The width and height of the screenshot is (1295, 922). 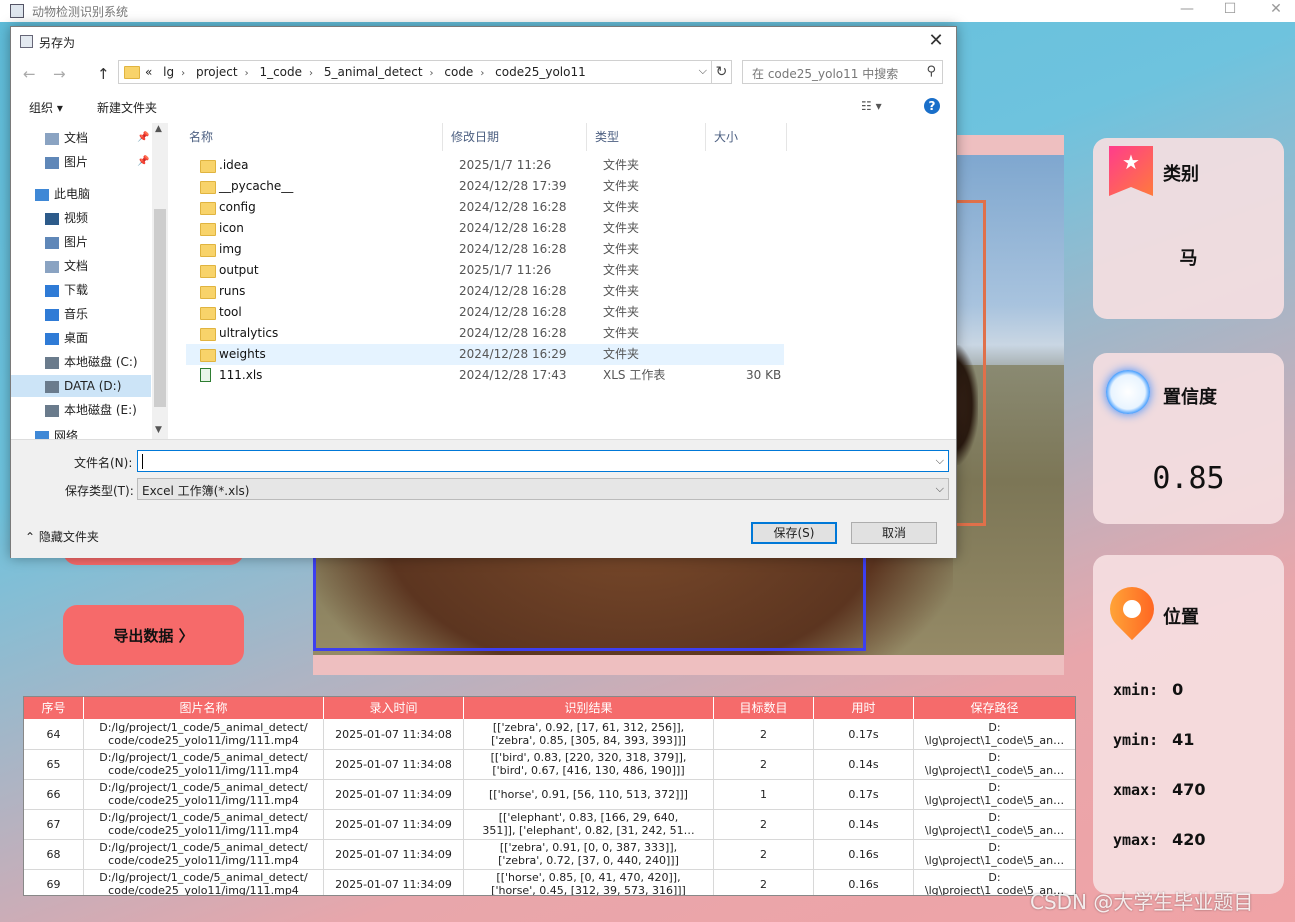 I want to click on back-arrow-icon: ←, so click(x=29, y=74).